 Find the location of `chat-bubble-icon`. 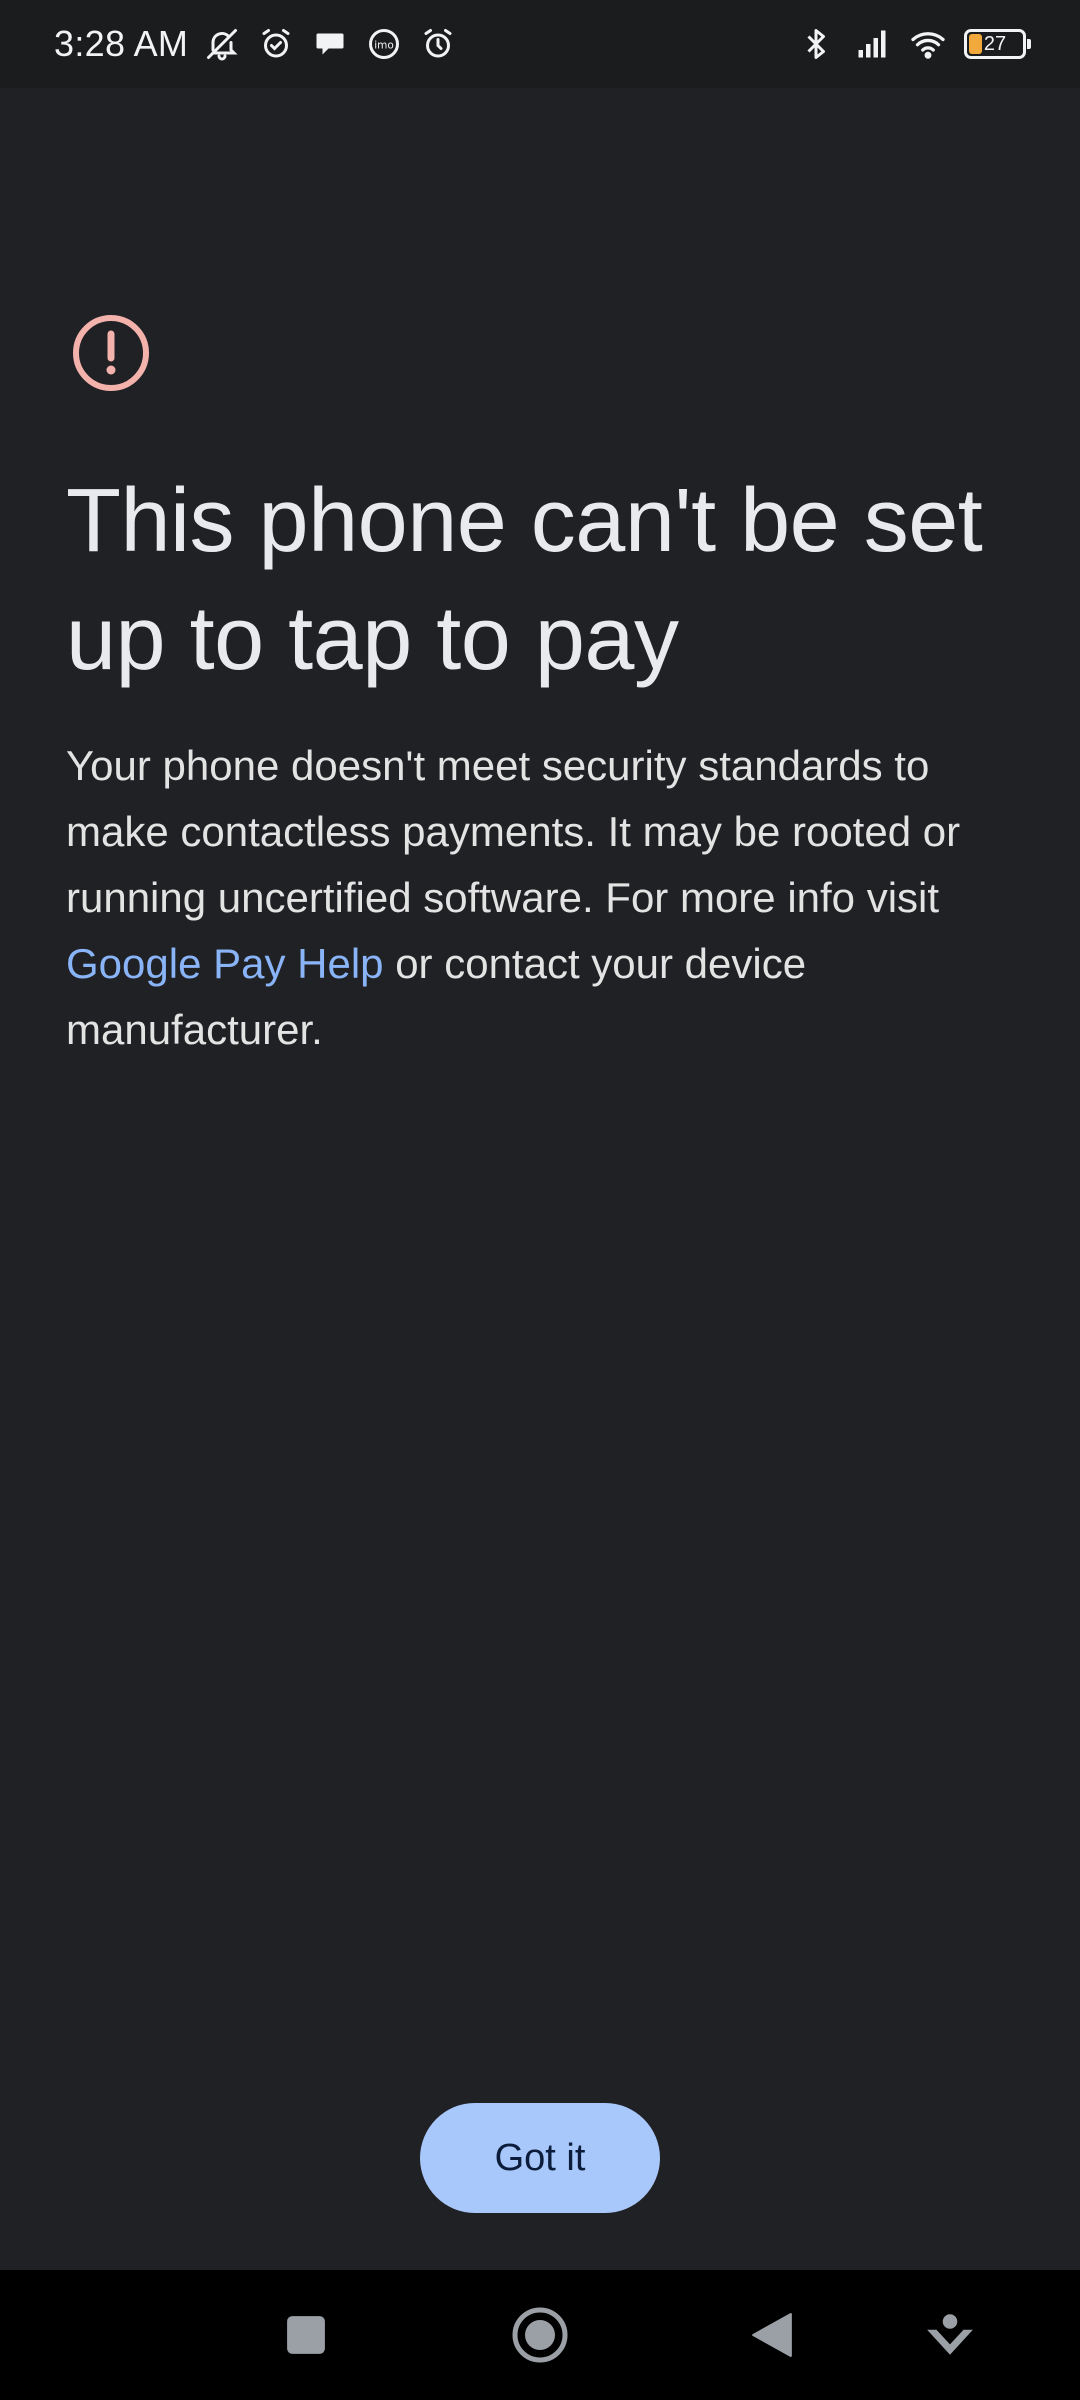

chat-bubble-icon is located at coordinates (330, 44).